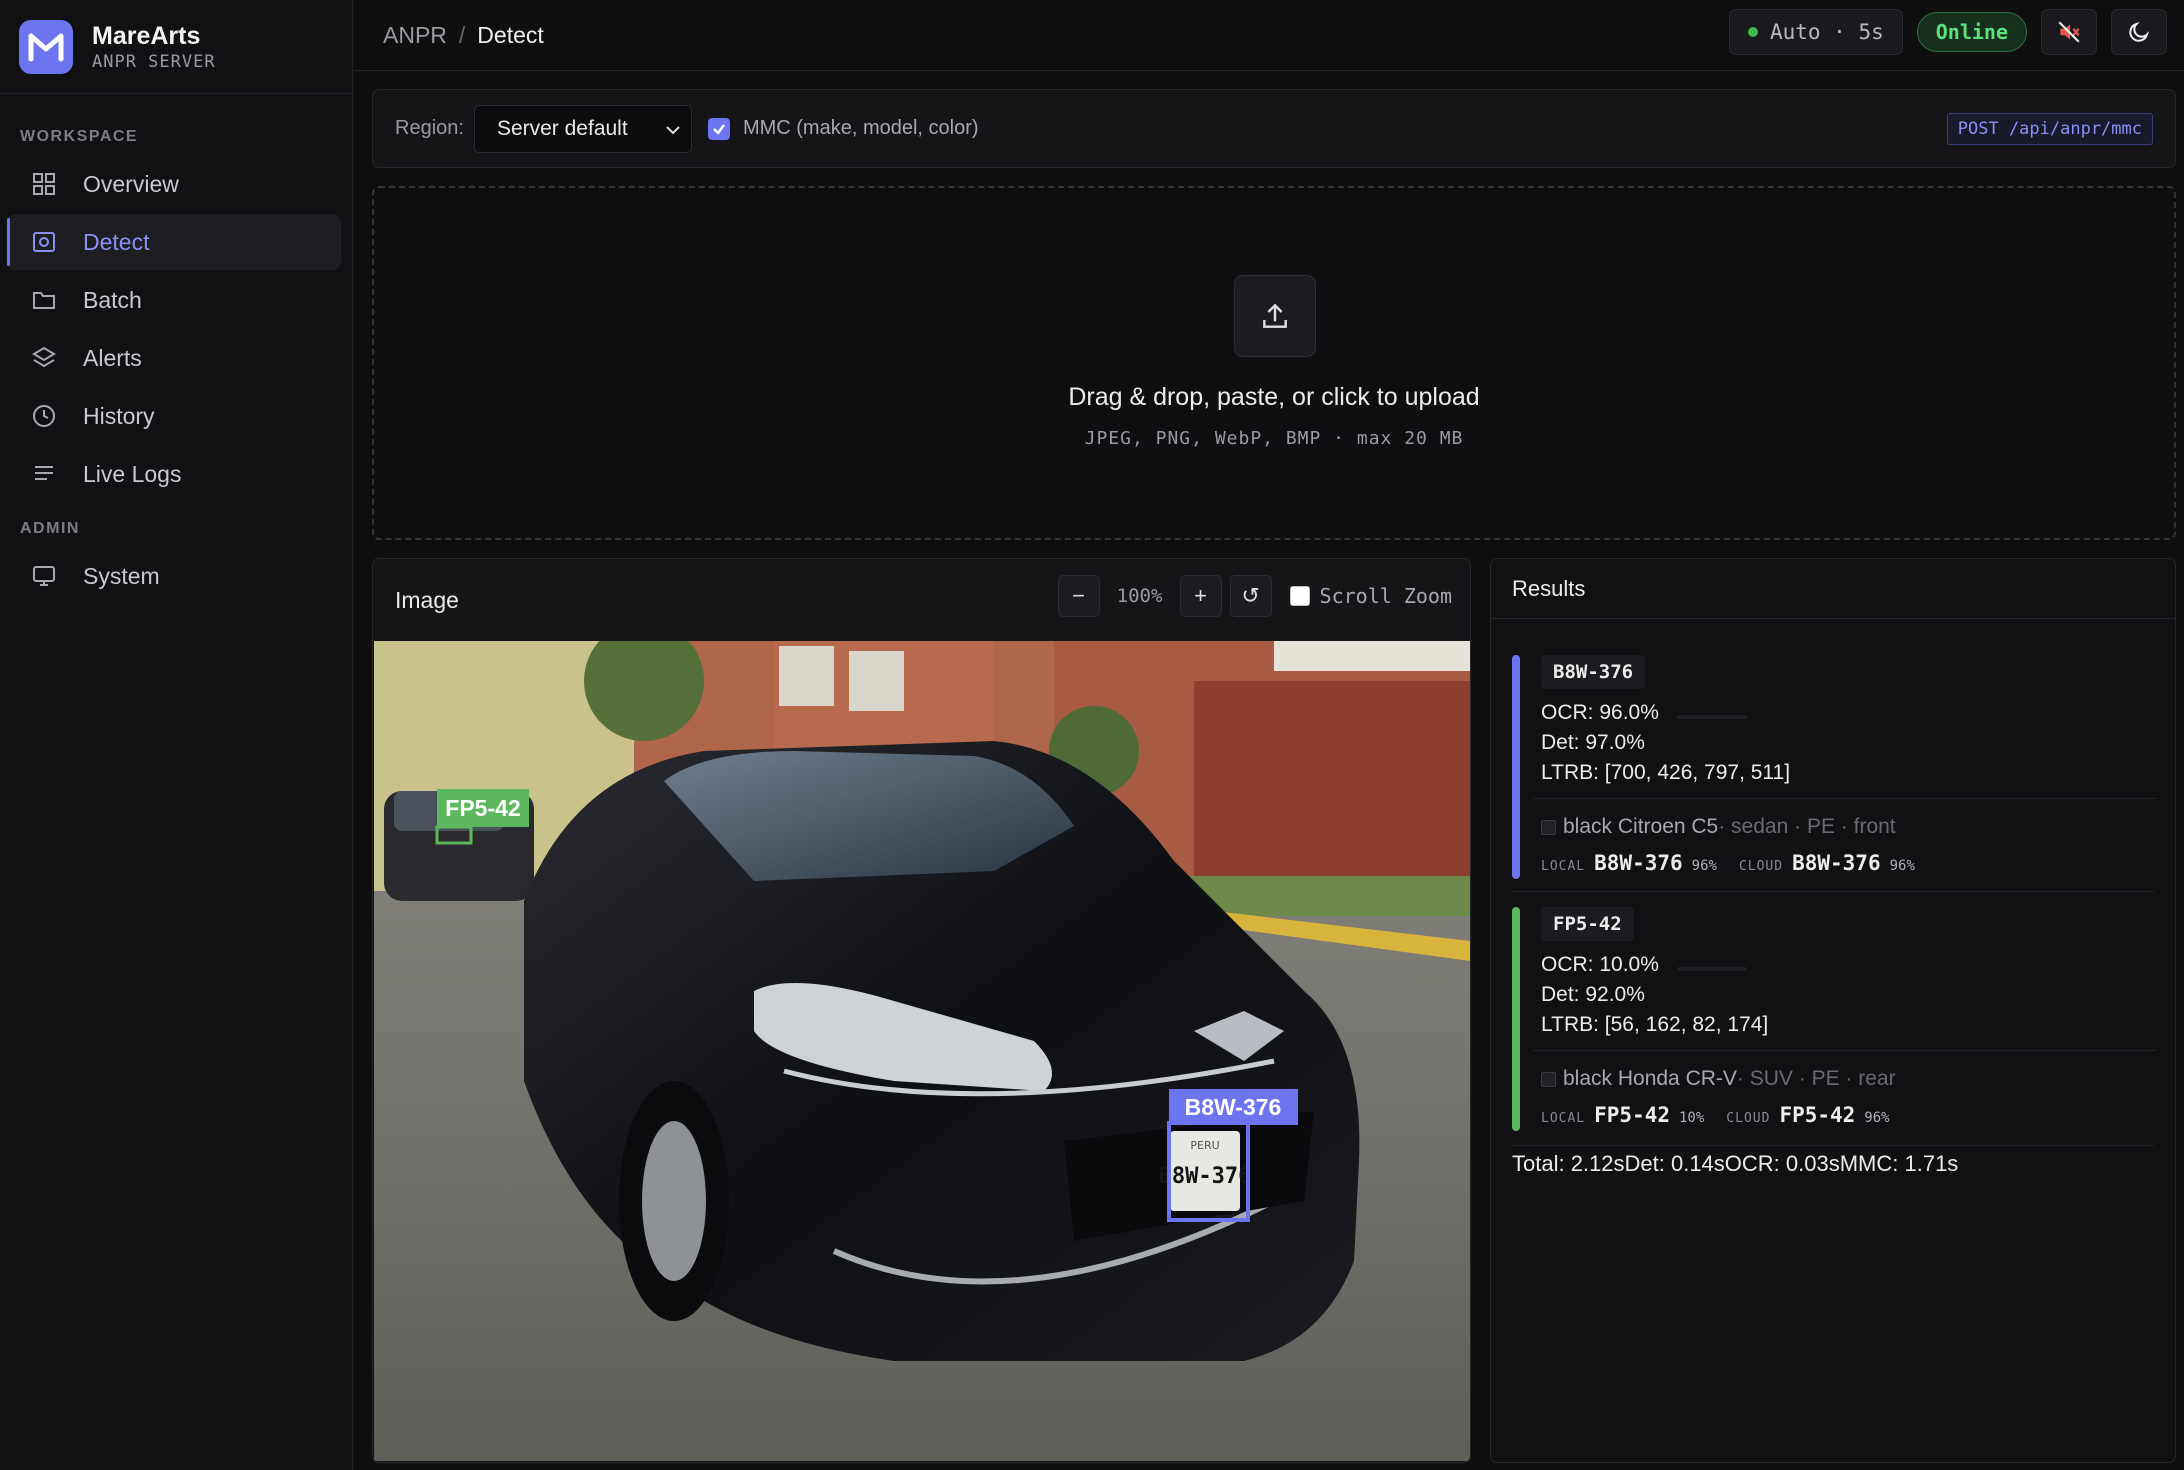  I want to click on mmc-details: · sedan · PE · front, so click(1807, 826).